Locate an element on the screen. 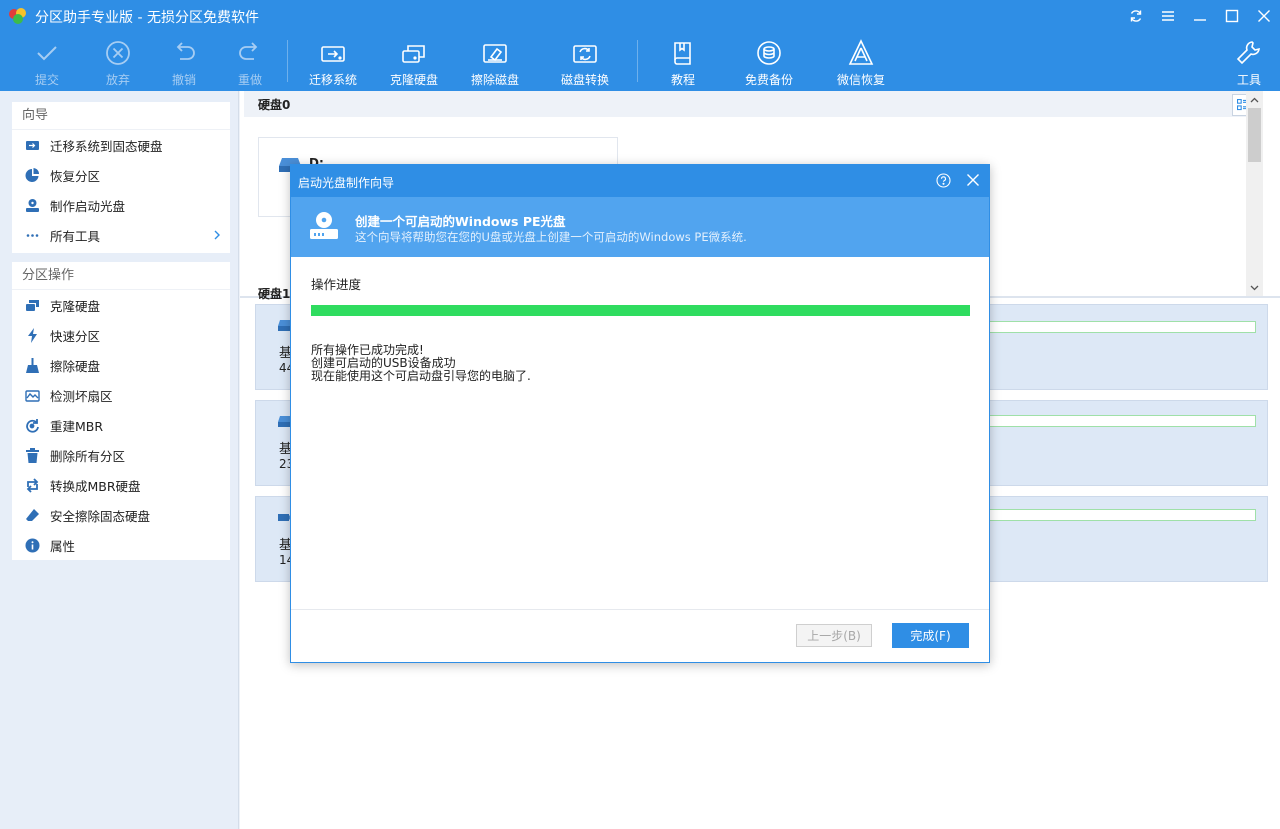 Image resolution: width=1280 pixels, height=829 pixels. progress-fill is located at coordinates (640, 310).